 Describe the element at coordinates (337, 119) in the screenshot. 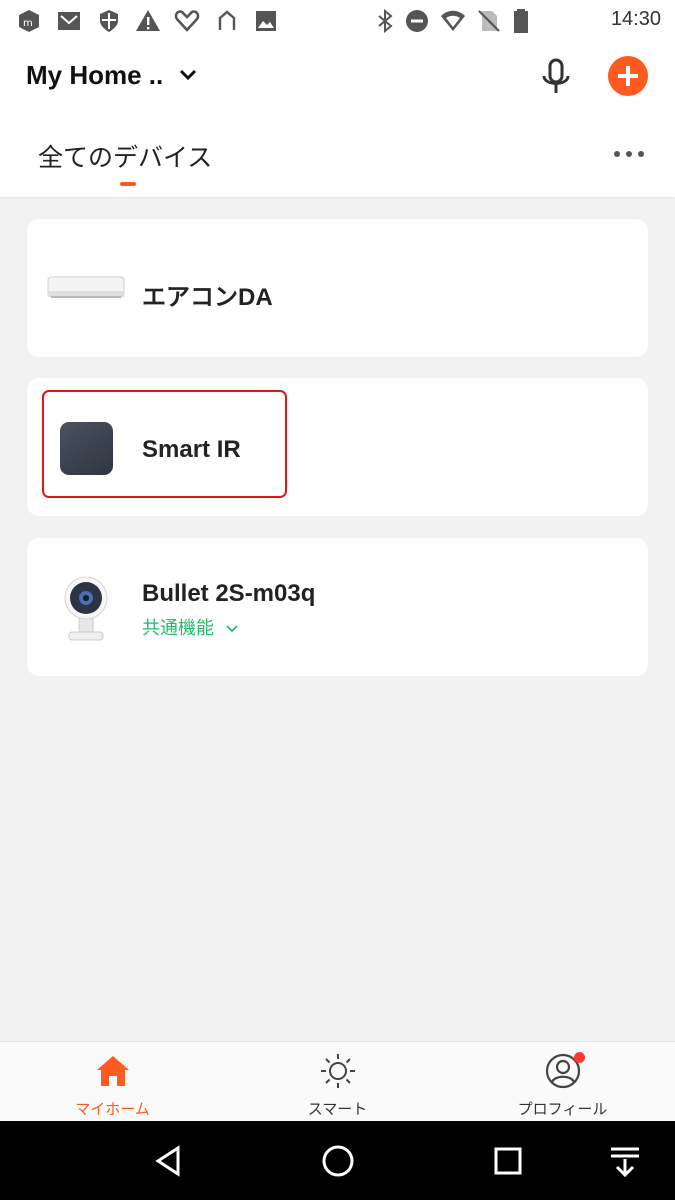

I see `app-header: My Home .. 全てのデバイス` at that location.